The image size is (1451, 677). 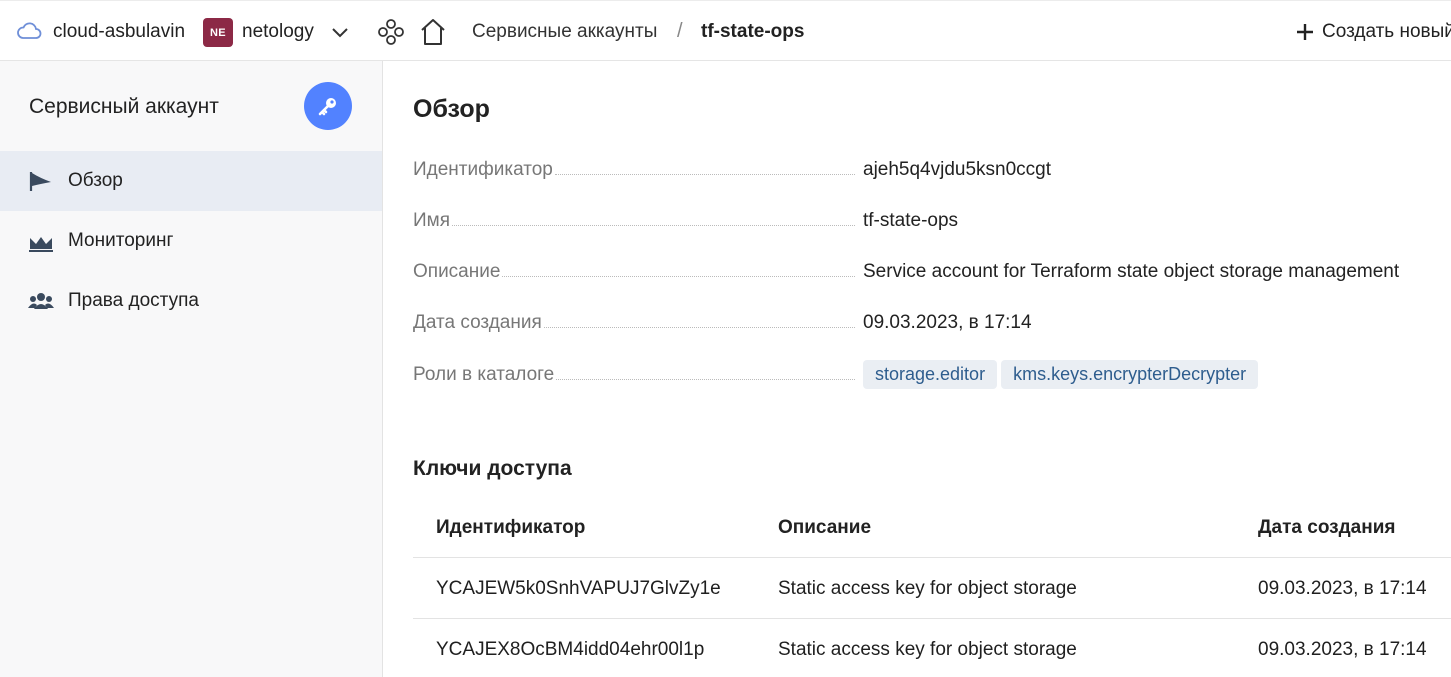 I want to click on sidebar-title: Сервисный аккаунт, so click(x=124, y=106).